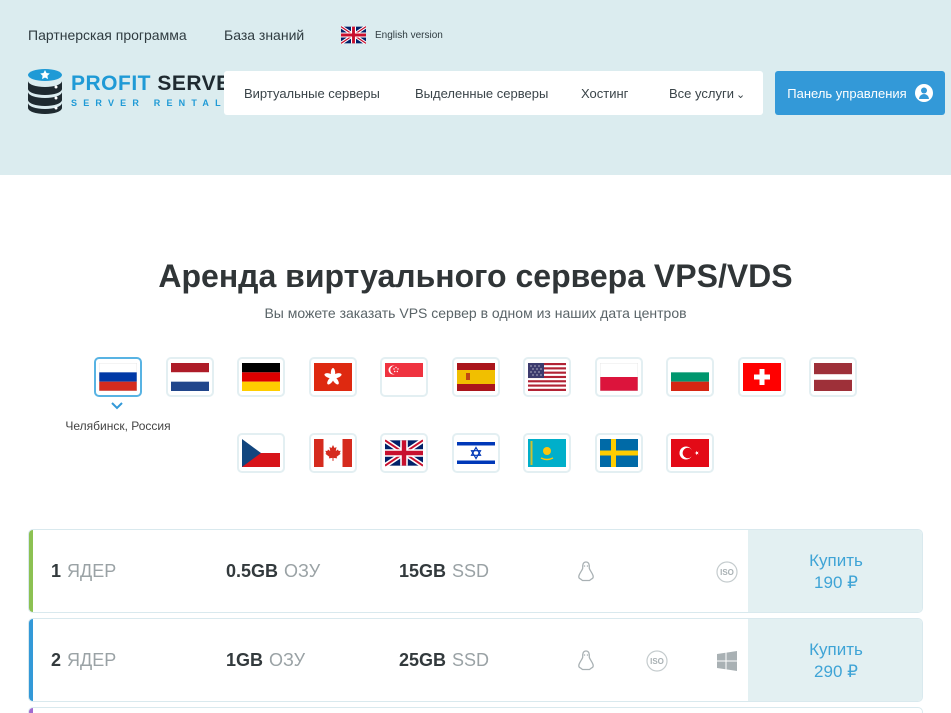  What do you see at coordinates (107, 35) in the screenshot?
I see `partner-program-link: Партнерская программа` at bounding box center [107, 35].